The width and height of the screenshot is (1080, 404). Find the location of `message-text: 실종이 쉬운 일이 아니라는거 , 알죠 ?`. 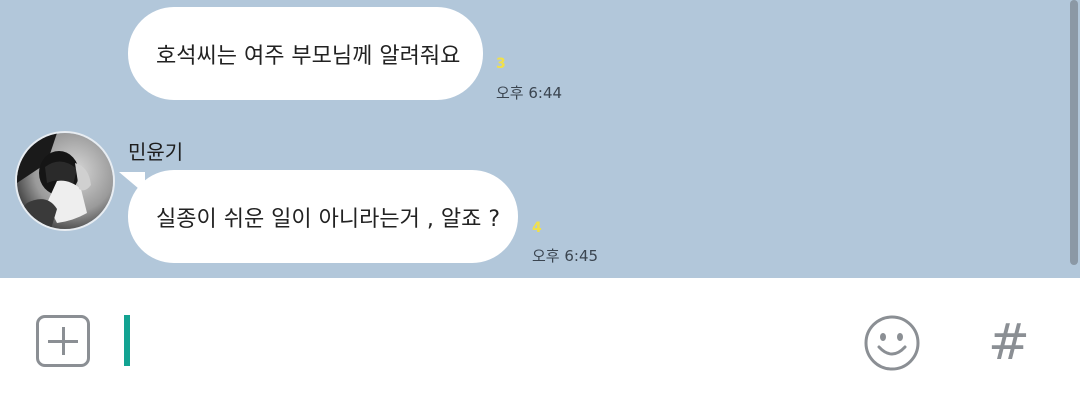

message-text: 실종이 쉬운 일이 아니라는거 , 알죠 ? is located at coordinates (328, 219).